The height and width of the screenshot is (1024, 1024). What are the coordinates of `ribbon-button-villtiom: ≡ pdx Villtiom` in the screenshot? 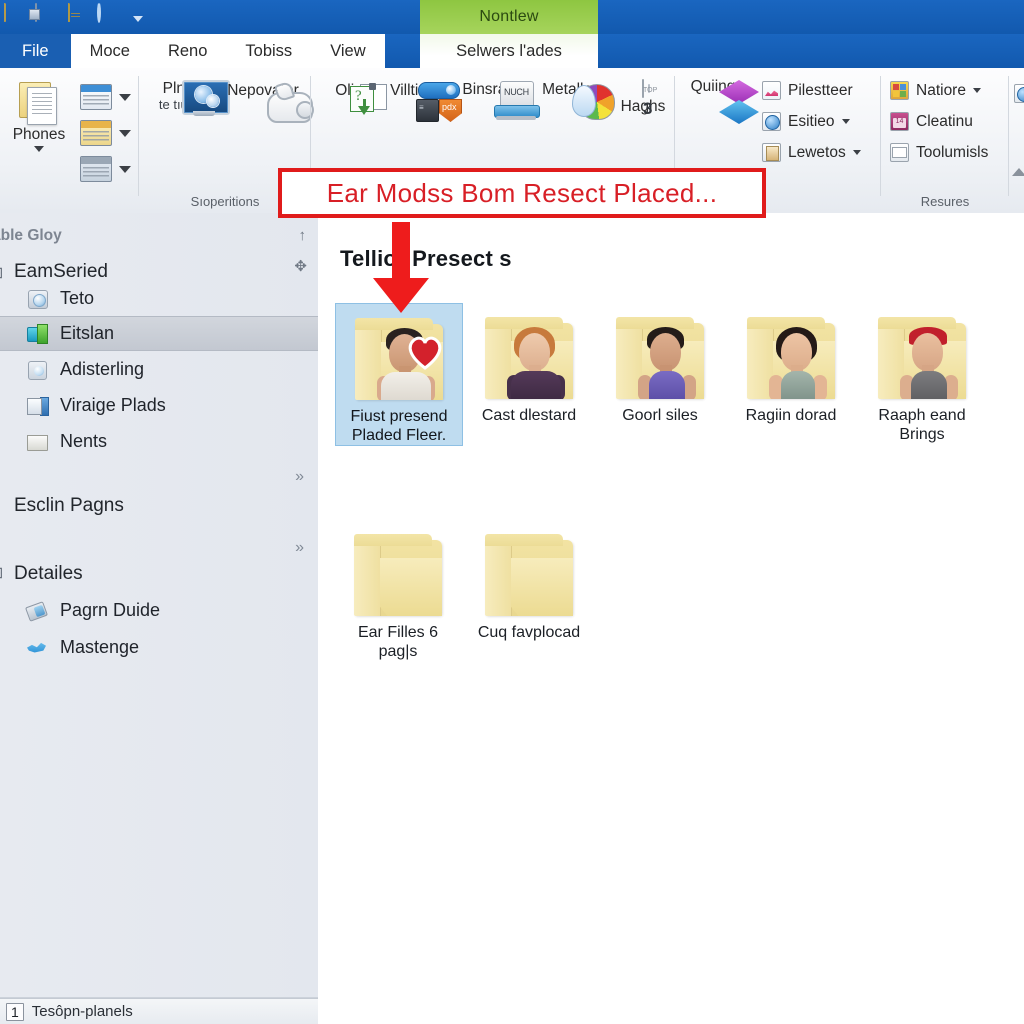 It's located at (420, 102).